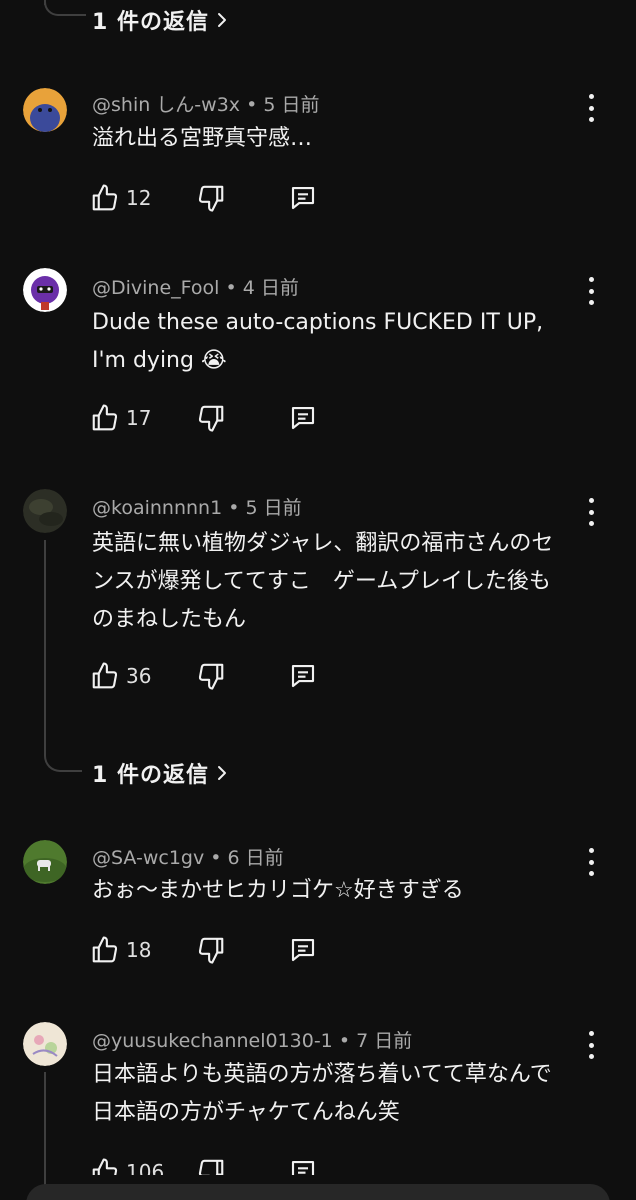 This screenshot has height=1200, width=636. Describe the element at coordinates (255, 858) in the screenshot. I see `comment-age: 6 日前` at that location.